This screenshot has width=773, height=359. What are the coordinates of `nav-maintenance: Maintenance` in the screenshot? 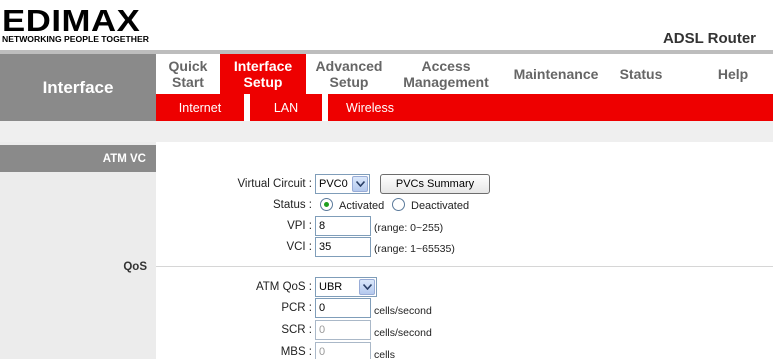 It's located at (556, 74).